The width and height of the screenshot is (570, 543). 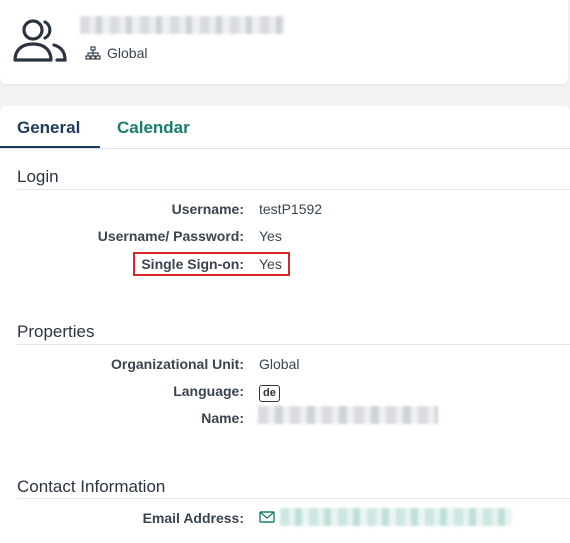 I want to click on field-organizational-unit: Organizational Unit: Global, so click(x=285, y=366).